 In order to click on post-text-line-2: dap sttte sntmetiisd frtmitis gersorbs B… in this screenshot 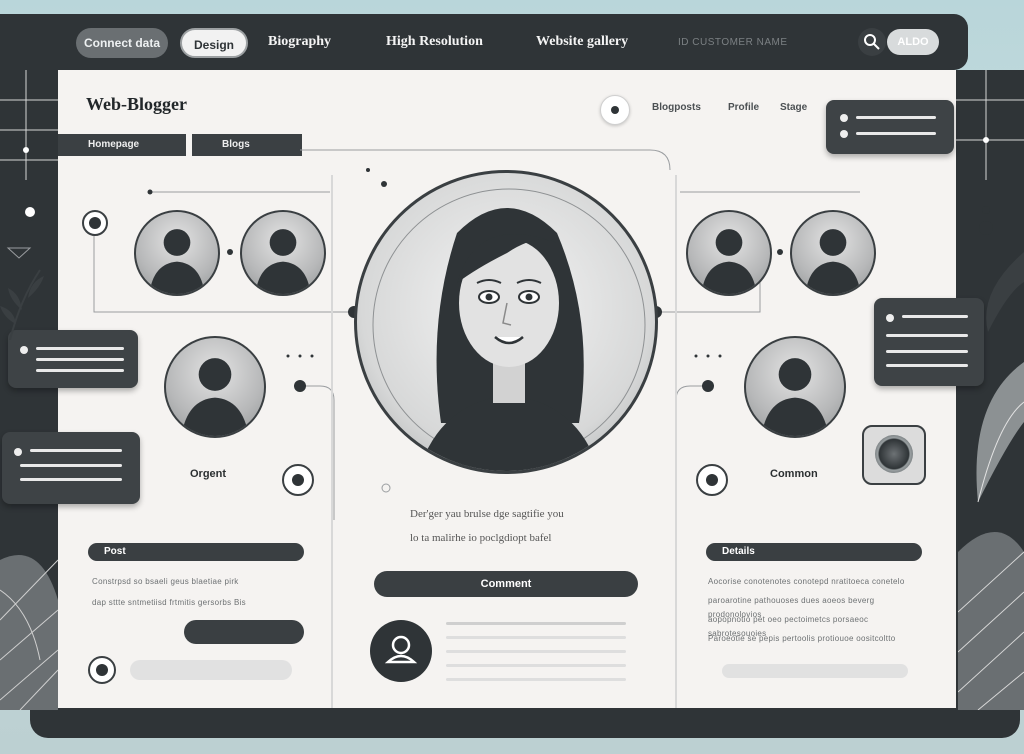, I will do `click(169, 602)`.